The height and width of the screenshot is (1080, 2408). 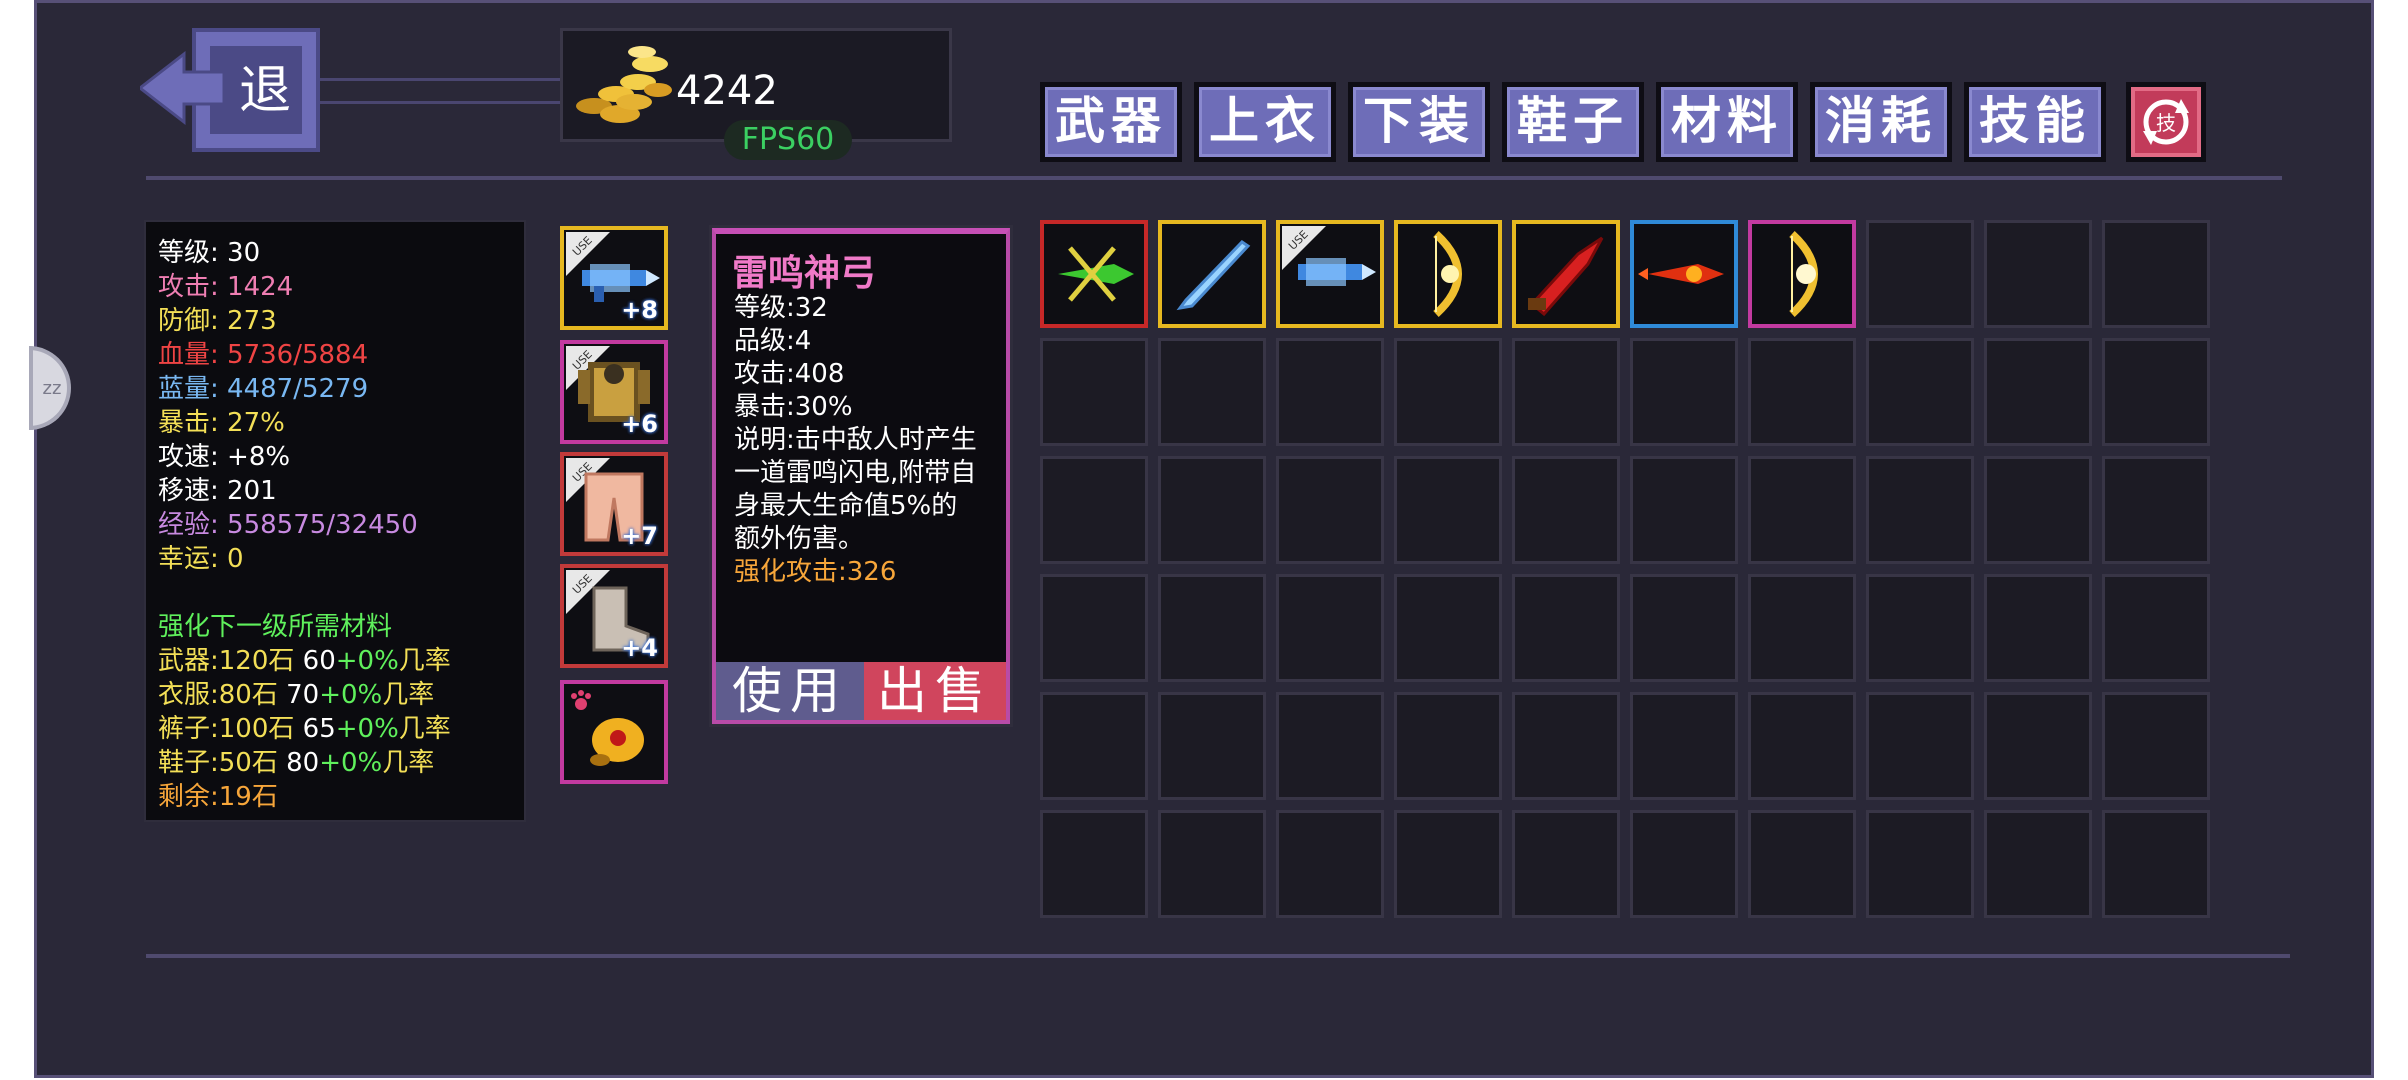 I want to click on stat-attack: 攻击: 1424, so click(x=226, y=287).